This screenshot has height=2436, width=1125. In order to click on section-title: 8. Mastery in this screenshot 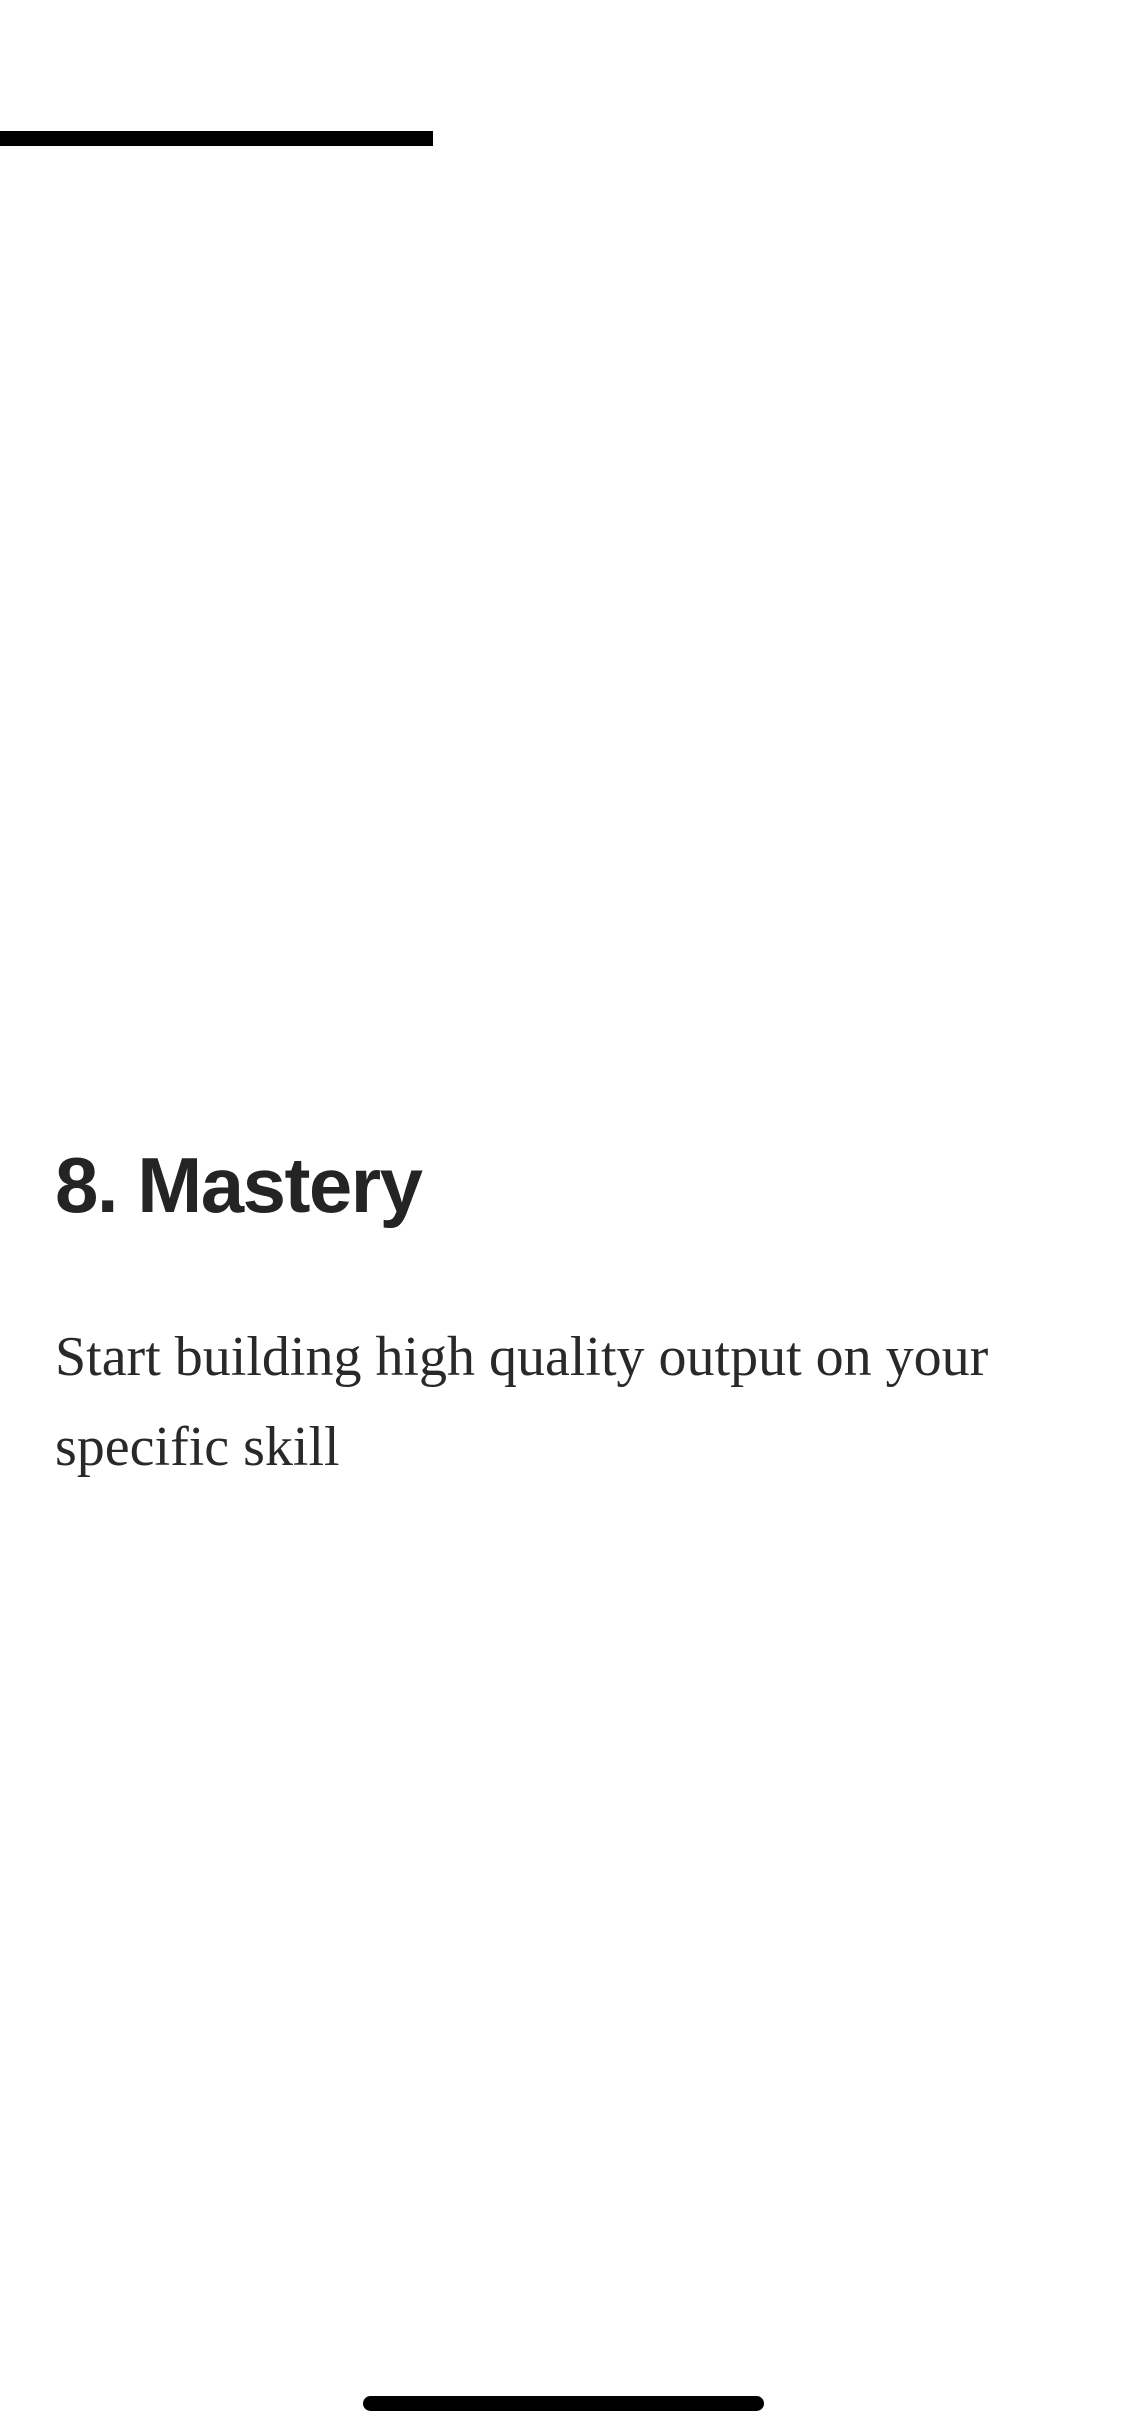, I will do `click(239, 1185)`.